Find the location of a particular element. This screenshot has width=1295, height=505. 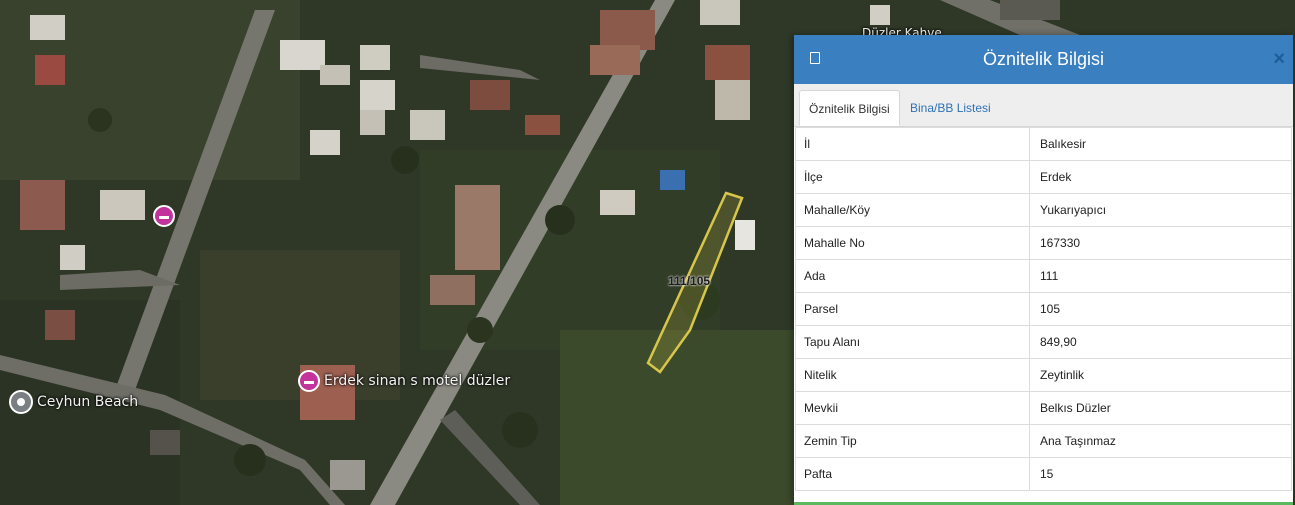

row-value: 111 is located at coordinates (1160, 276).